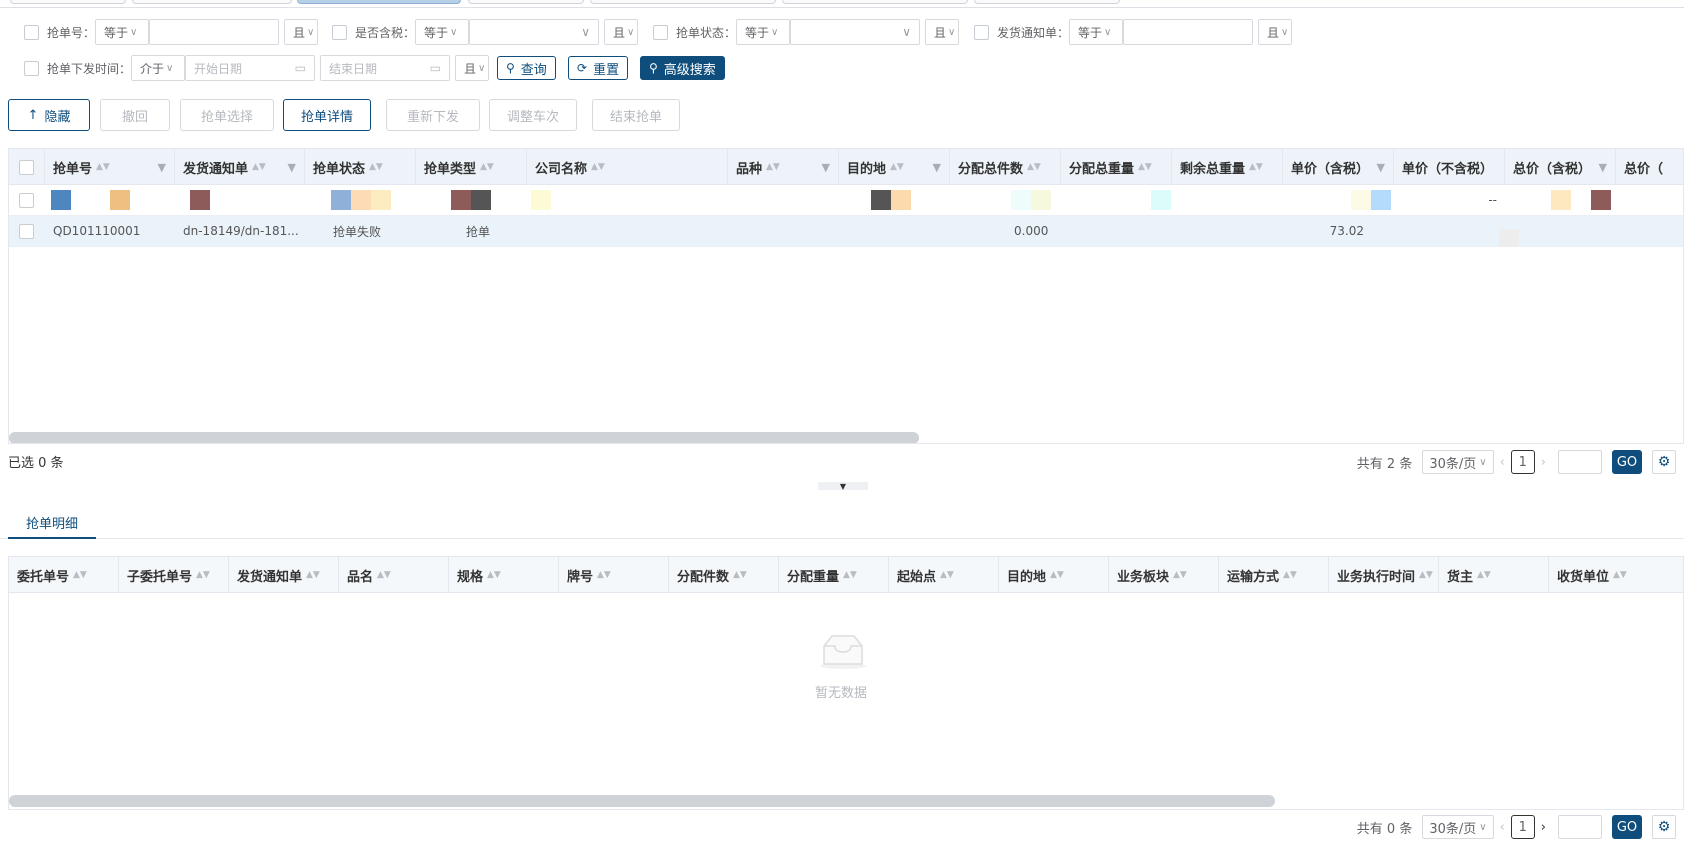  Describe the element at coordinates (1116, 167) in the screenshot. I see `col-header-total-weight: 分配总重量 ▲▼` at that location.